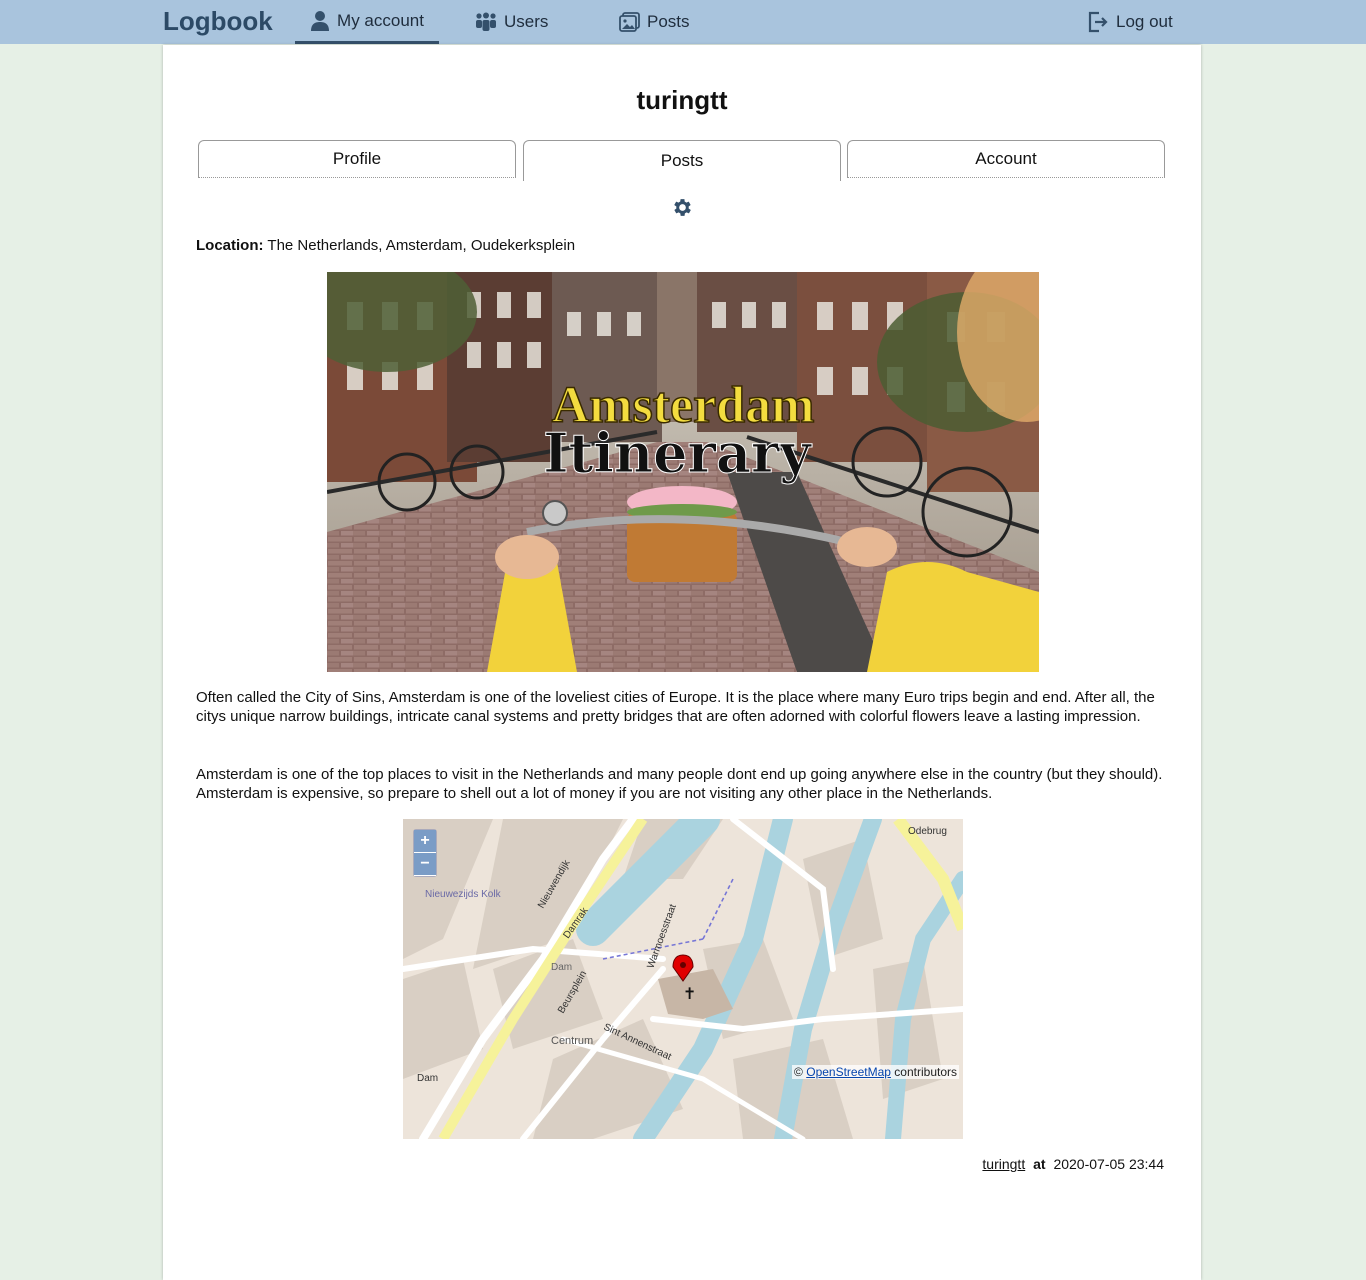  What do you see at coordinates (682, 100) in the screenshot?
I see `profile-username: turingtt` at bounding box center [682, 100].